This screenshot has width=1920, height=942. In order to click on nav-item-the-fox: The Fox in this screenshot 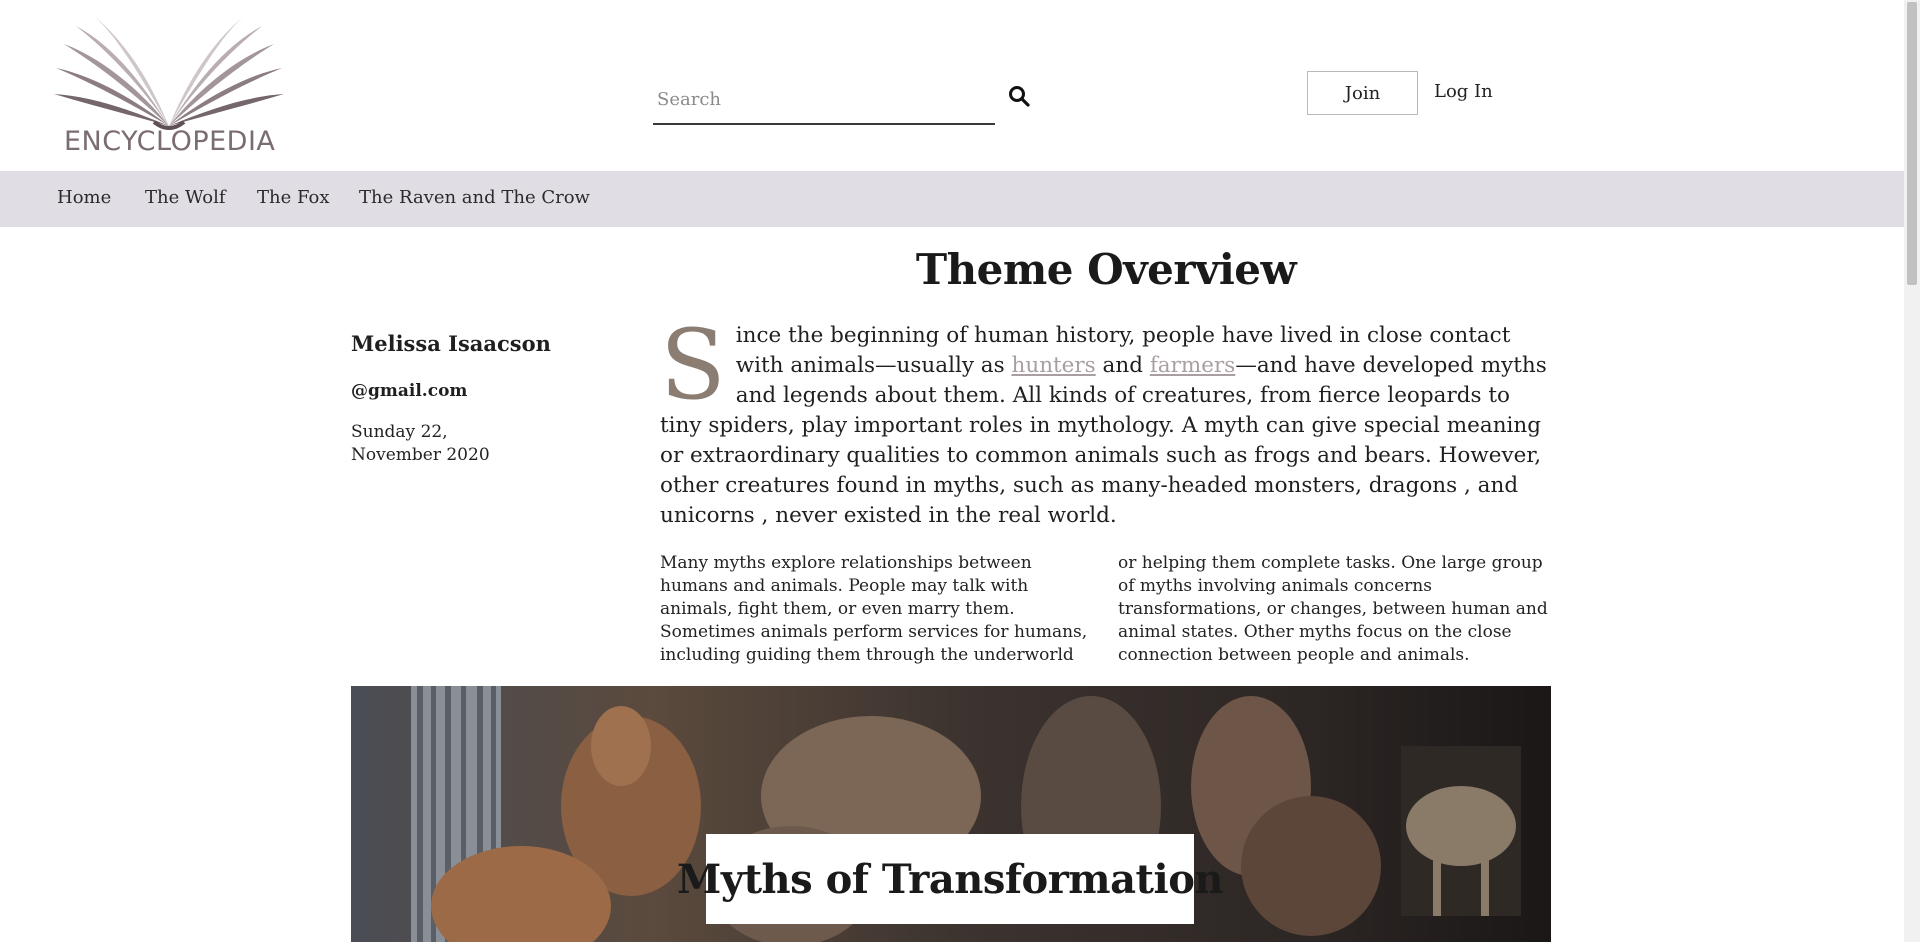, I will do `click(293, 197)`.